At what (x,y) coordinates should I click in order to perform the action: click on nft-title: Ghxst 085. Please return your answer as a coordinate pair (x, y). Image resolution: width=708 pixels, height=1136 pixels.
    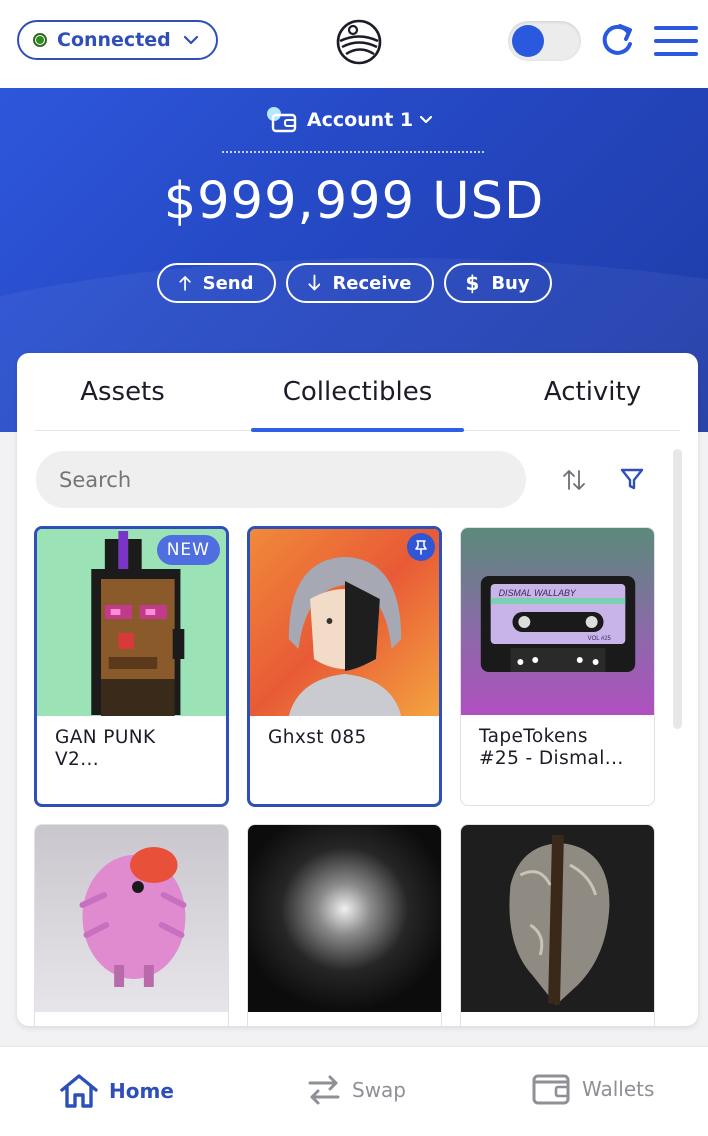
    Looking at the image, I should click on (350, 738).